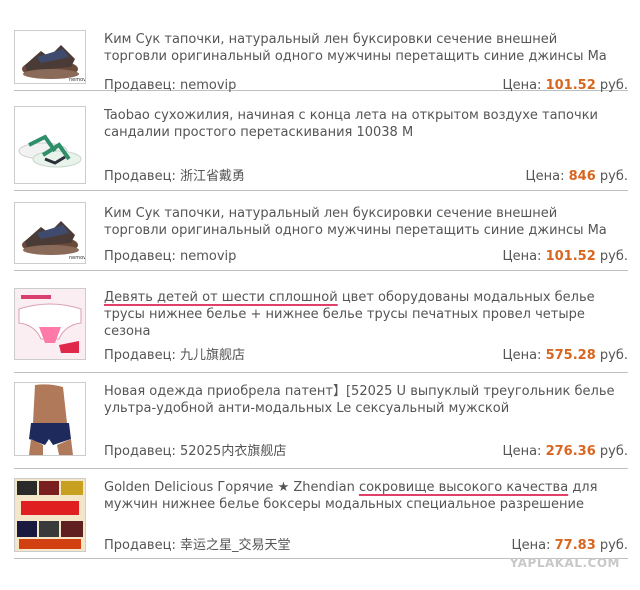  I want to click on seller-info: Продавец: 浙江省戴勇, so click(174, 176).